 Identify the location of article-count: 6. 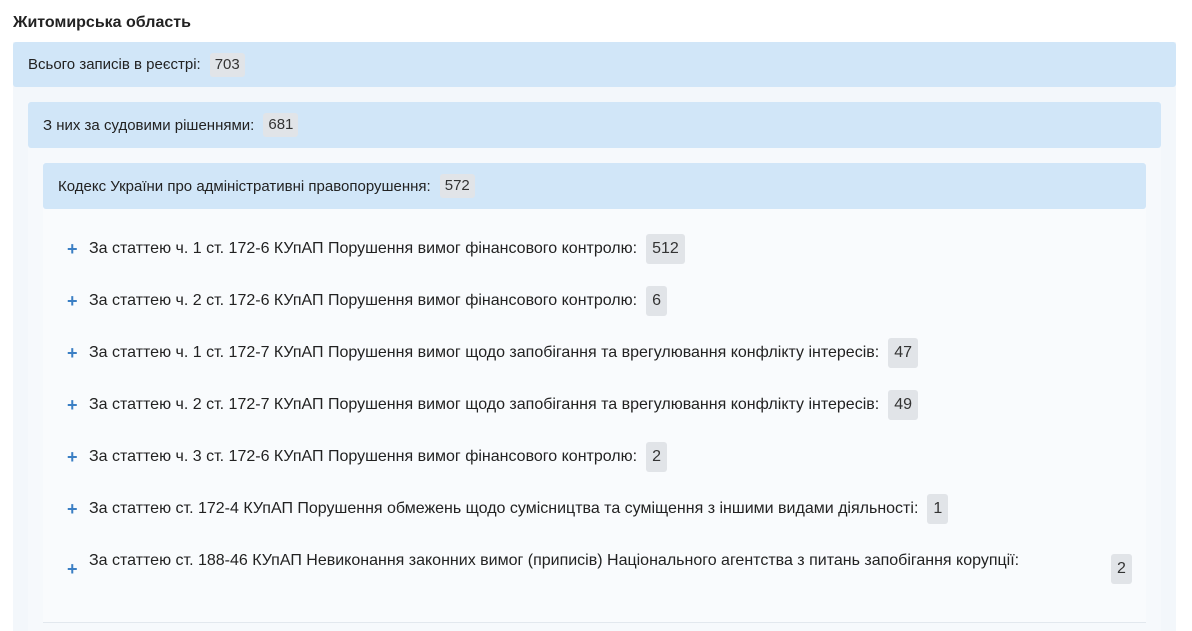
(656, 301).